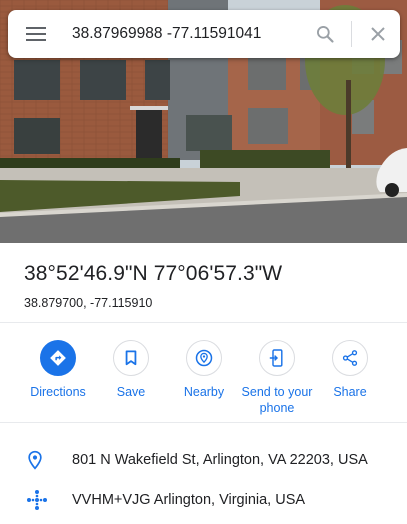  Describe the element at coordinates (58, 358) in the screenshot. I see `directions-icon` at that location.